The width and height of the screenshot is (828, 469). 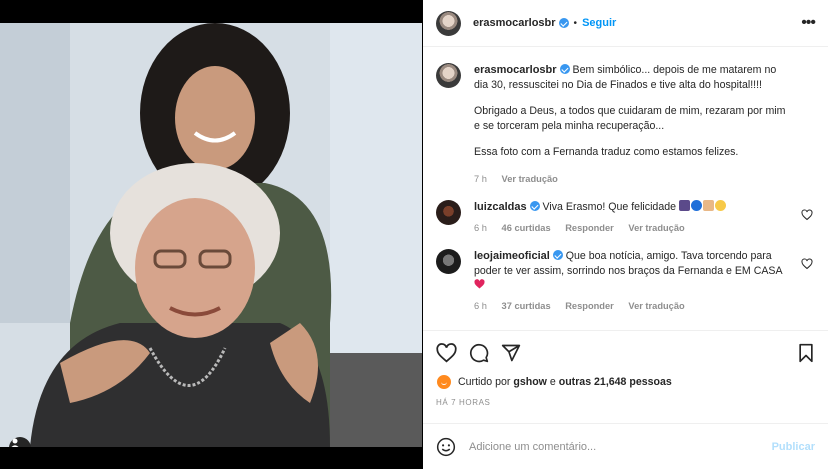 What do you see at coordinates (446, 447) in the screenshot?
I see `emoji-smiley-icon` at bounding box center [446, 447].